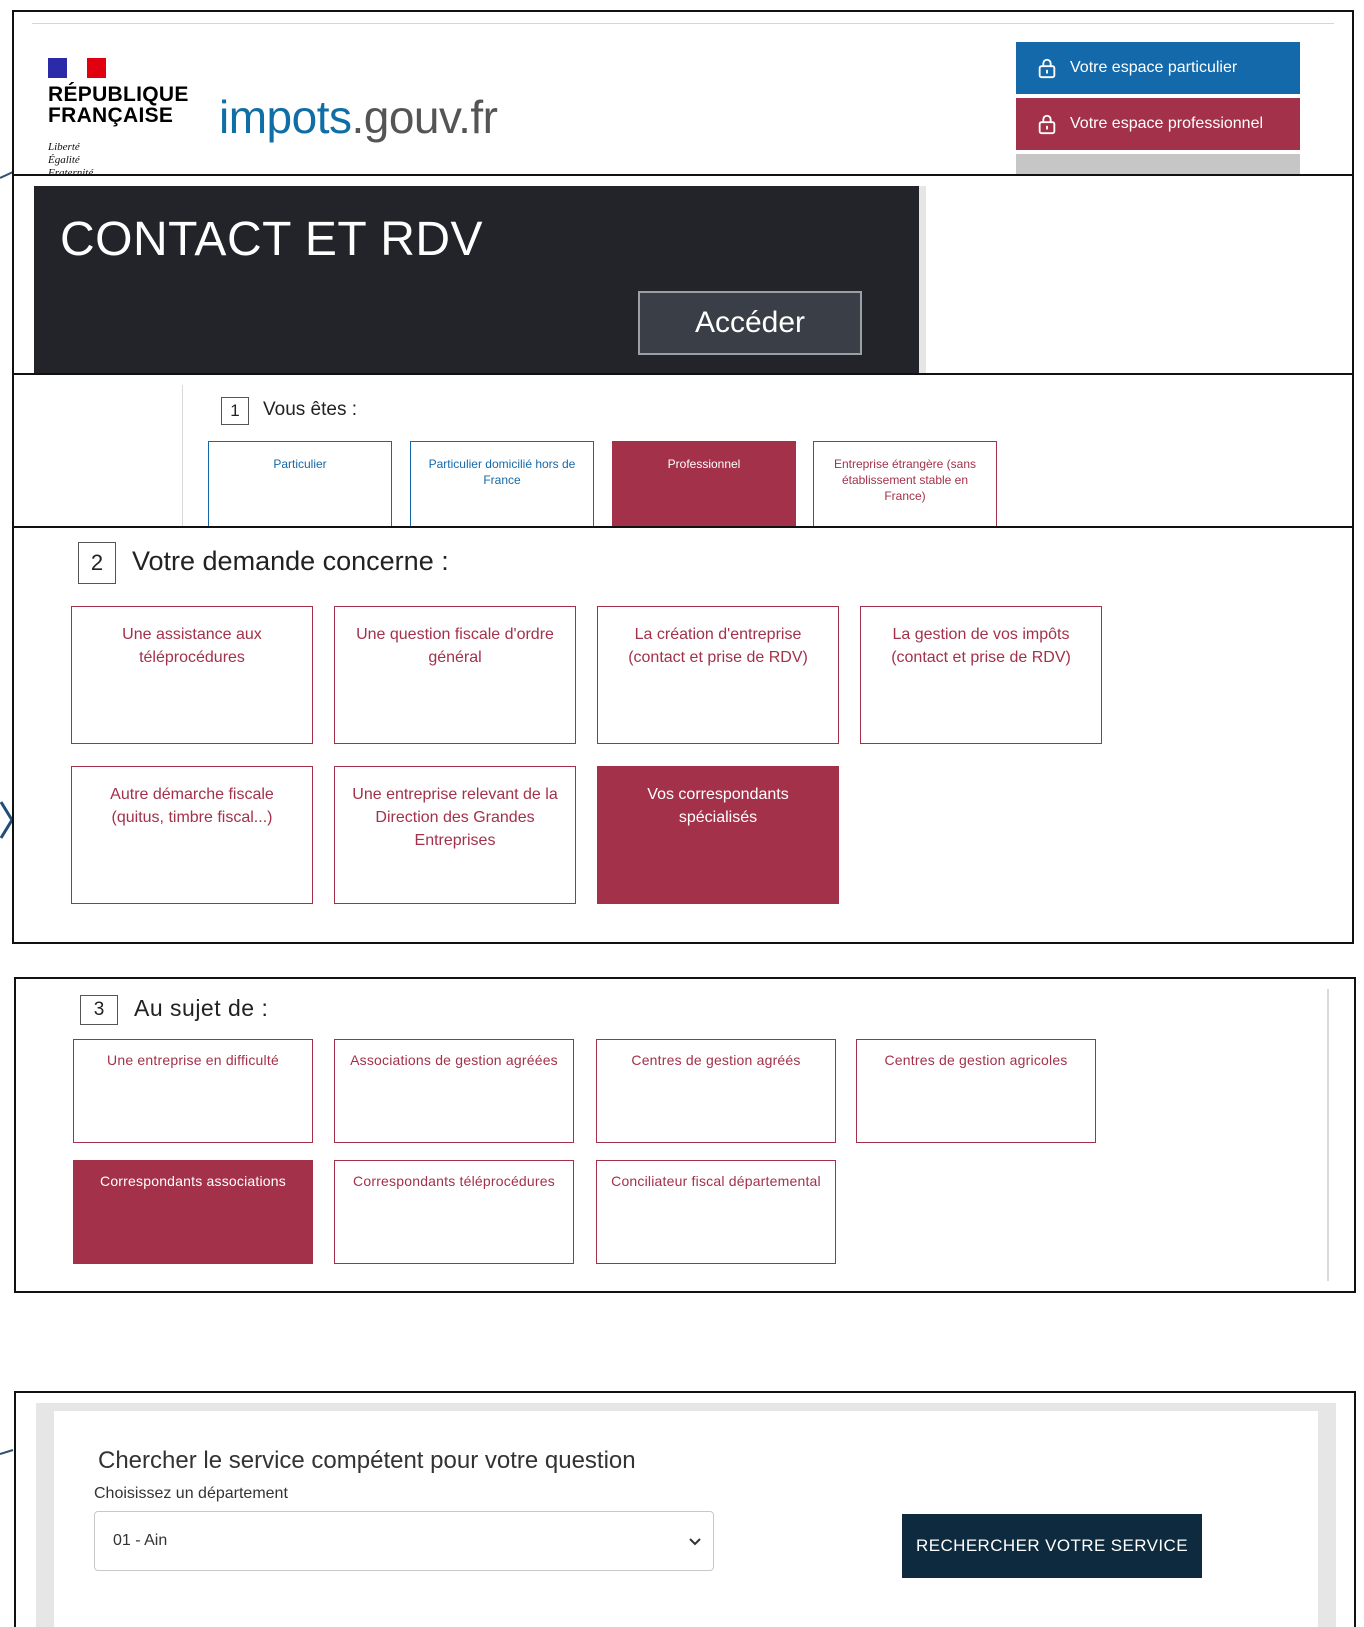 The height and width of the screenshot is (1627, 1364). What do you see at coordinates (300, 484) in the screenshot?
I see `option-particulier: Particulier` at bounding box center [300, 484].